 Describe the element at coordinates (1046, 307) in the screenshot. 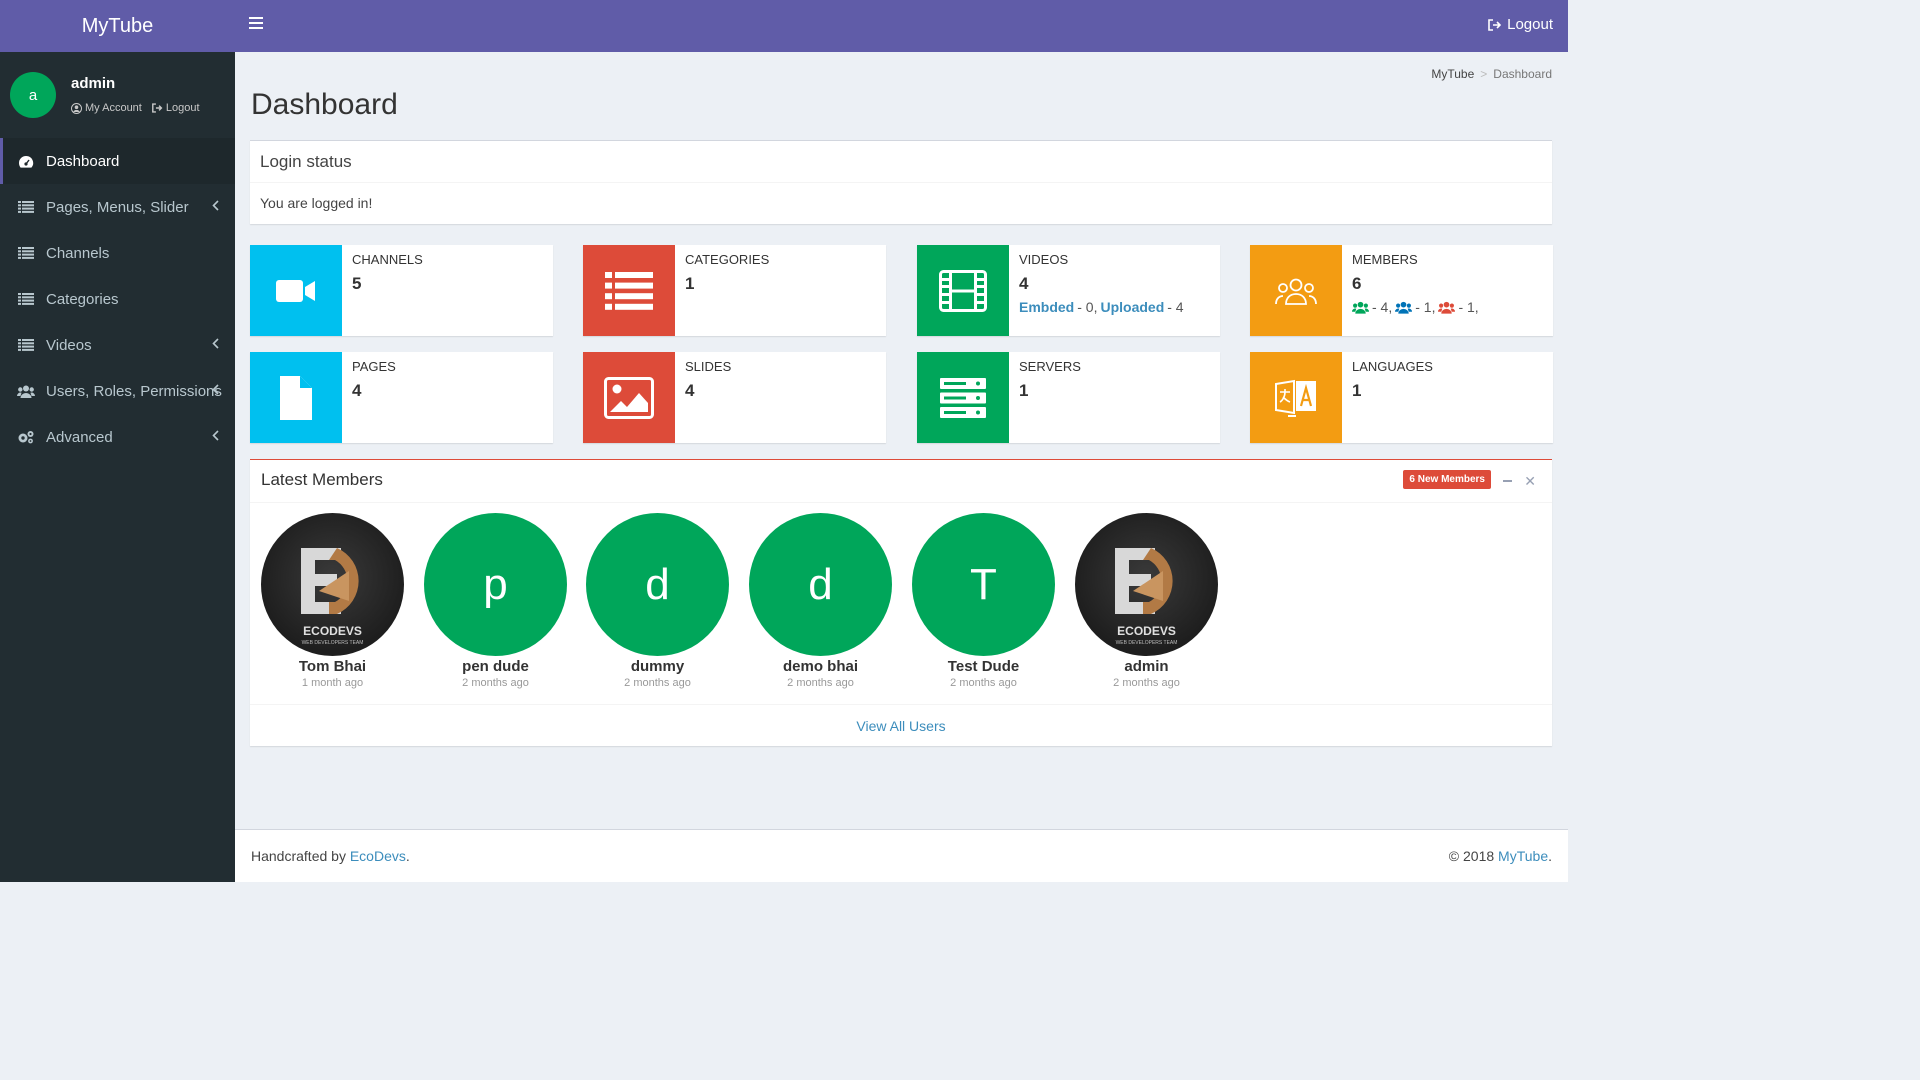

I see `embedded-link: Embded` at that location.